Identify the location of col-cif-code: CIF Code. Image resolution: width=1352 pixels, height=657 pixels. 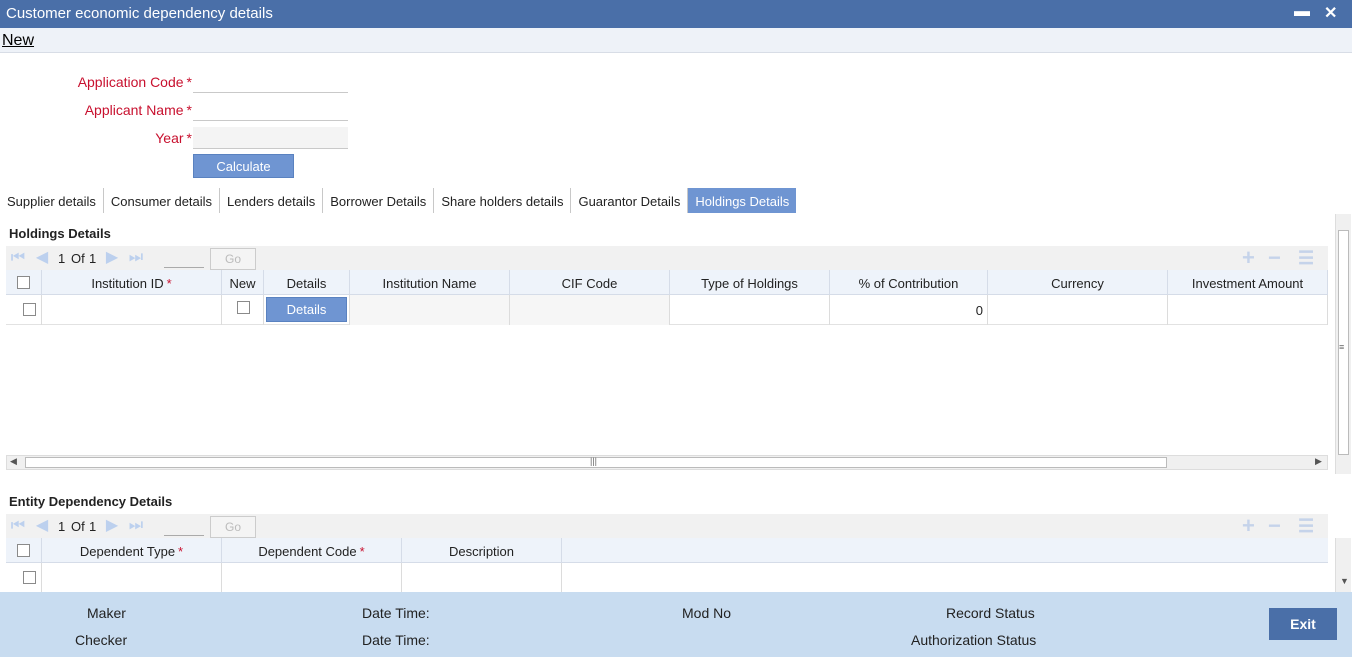
(590, 282).